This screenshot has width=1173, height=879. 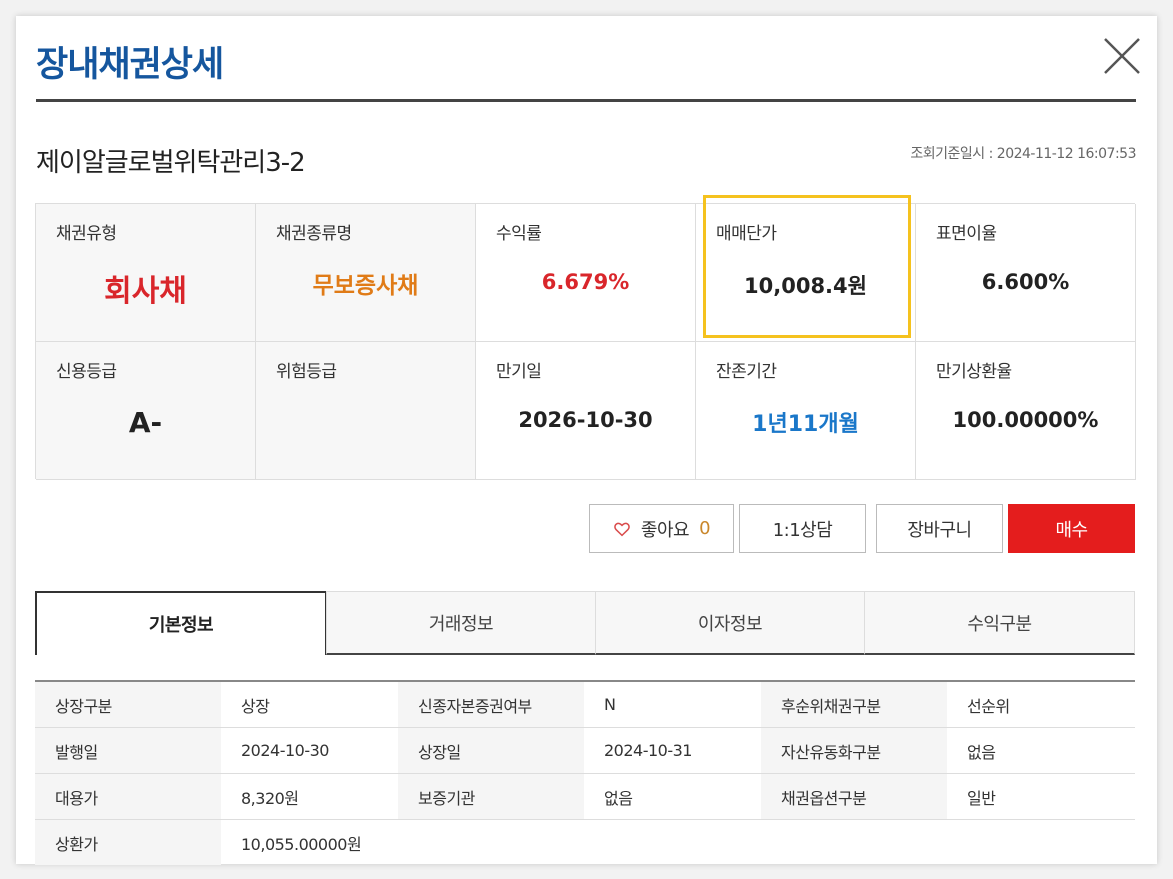 I want to click on info-label: 상장구분, so click(x=128, y=704).